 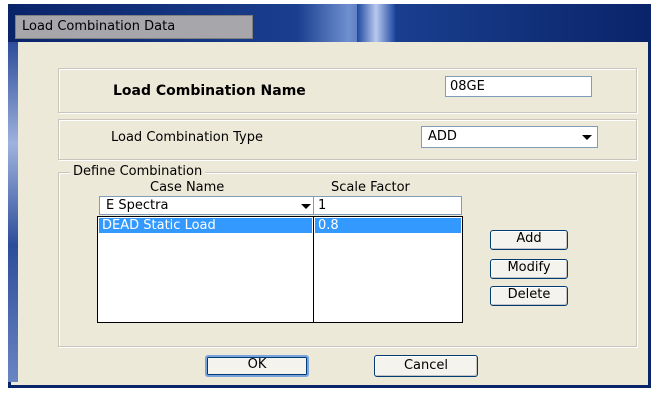 What do you see at coordinates (426, 366) in the screenshot?
I see `cancel-button: Cancel` at bounding box center [426, 366].